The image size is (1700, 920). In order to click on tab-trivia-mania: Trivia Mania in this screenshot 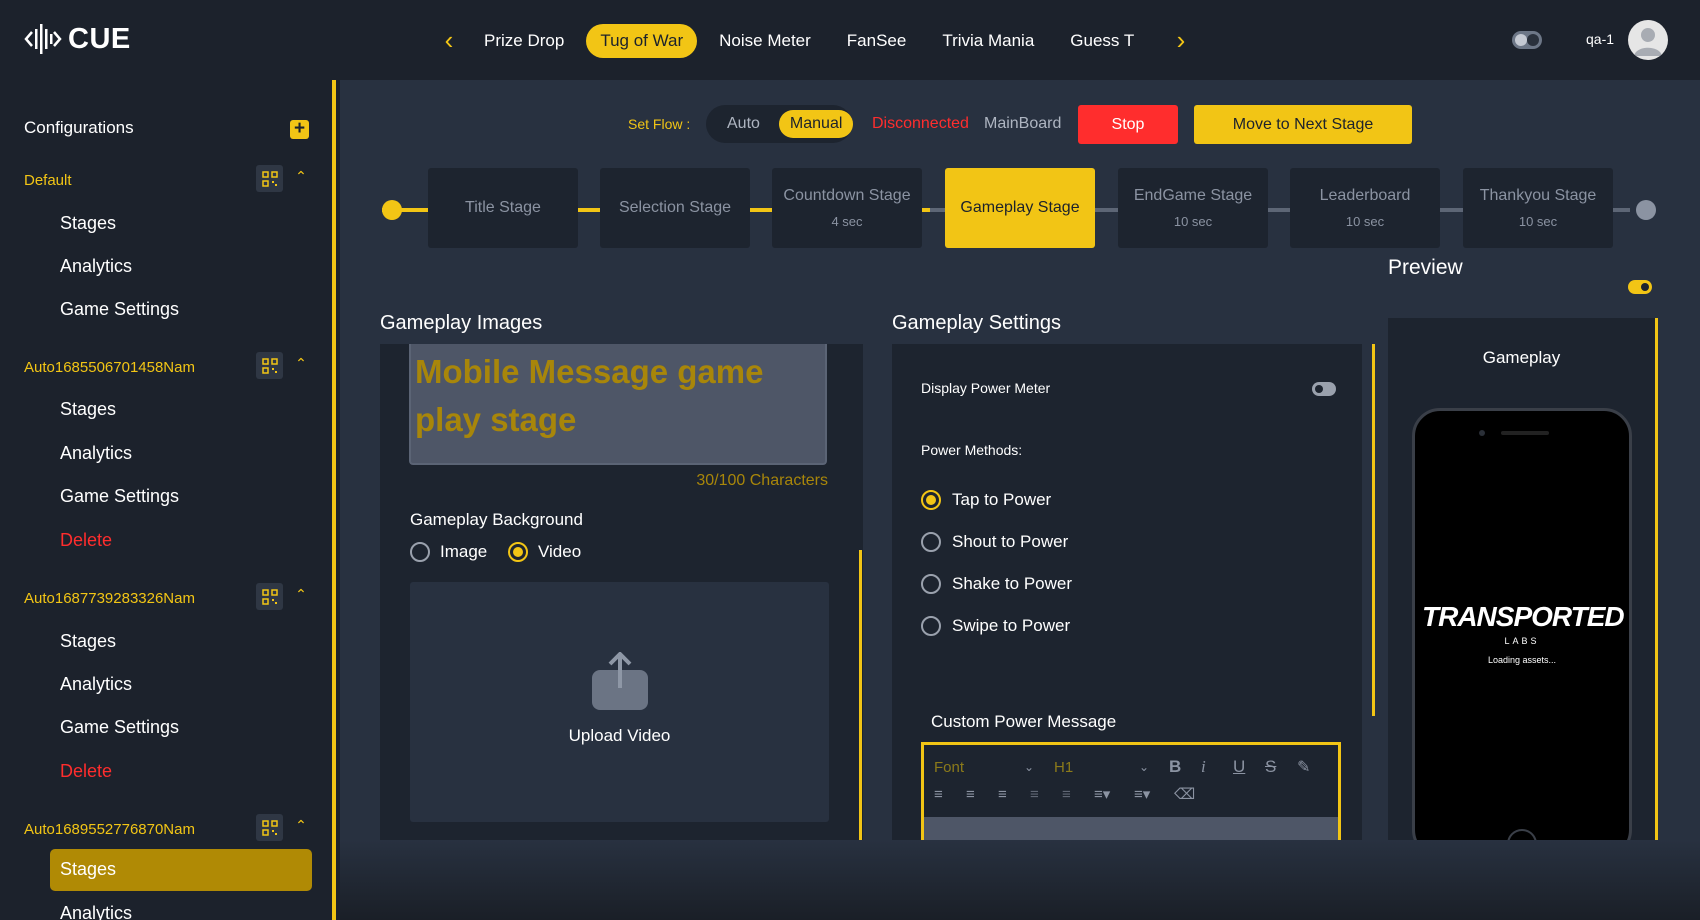, I will do `click(988, 41)`.